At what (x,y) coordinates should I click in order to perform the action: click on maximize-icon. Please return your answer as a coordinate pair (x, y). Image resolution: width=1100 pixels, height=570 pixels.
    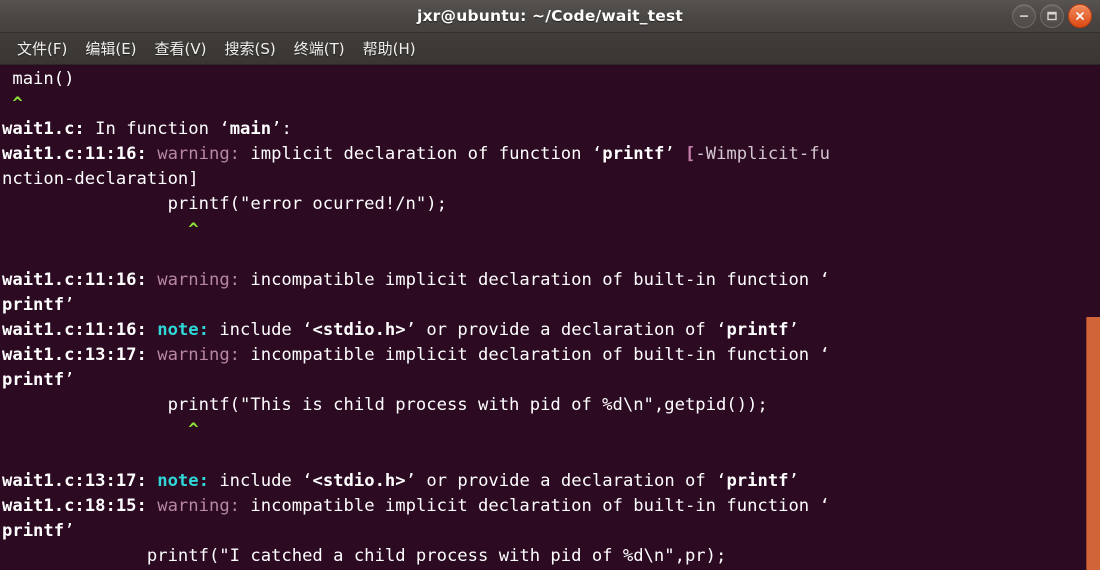
    Looking at the image, I should click on (1052, 16).